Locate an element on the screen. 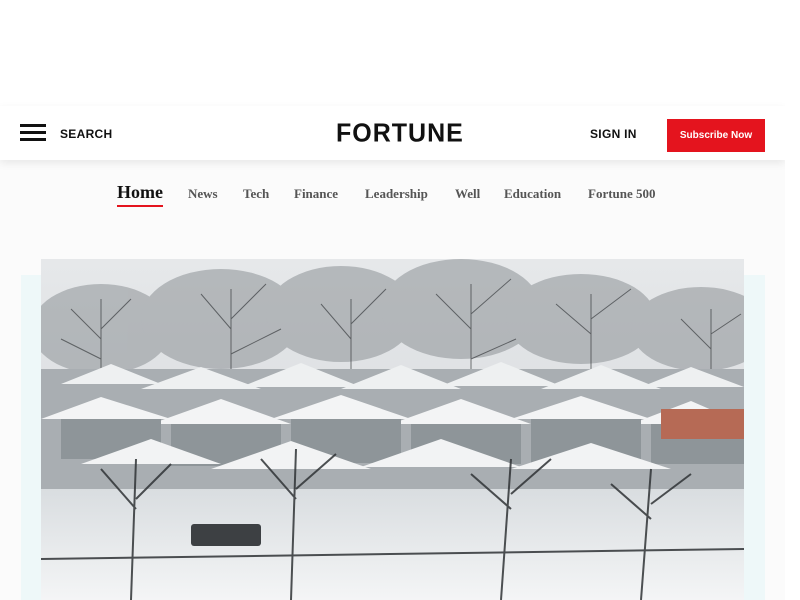 The height and width of the screenshot is (600, 800). nav-item-news: News is located at coordinates (203, 194).